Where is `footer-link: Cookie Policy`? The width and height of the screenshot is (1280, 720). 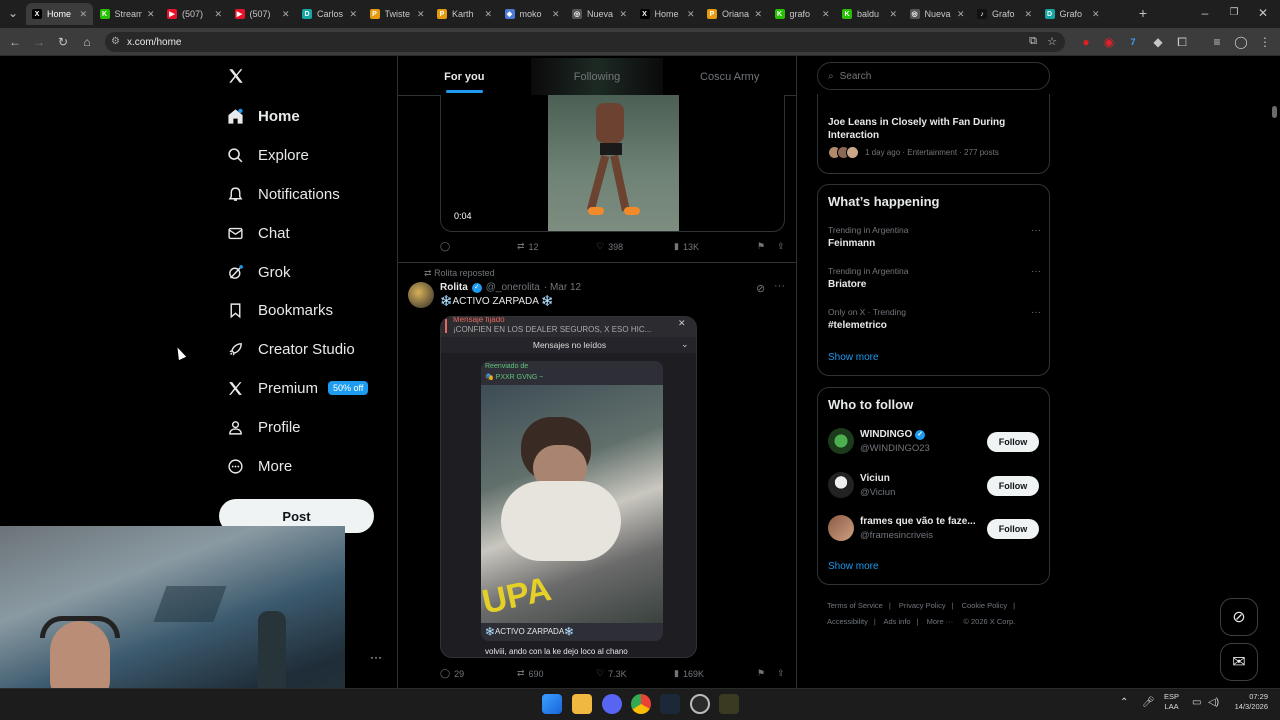
footer-link: Cookie Policy is located at coordinates (984, 605).